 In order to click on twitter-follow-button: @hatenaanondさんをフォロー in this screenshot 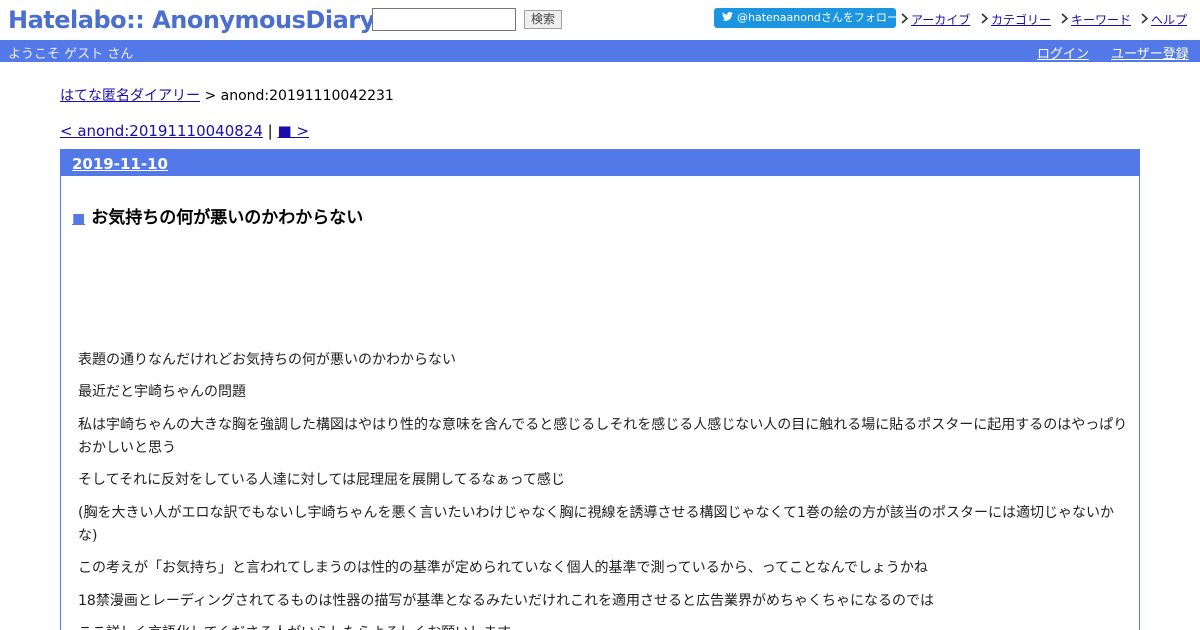, I will do `click(806, 18)`.